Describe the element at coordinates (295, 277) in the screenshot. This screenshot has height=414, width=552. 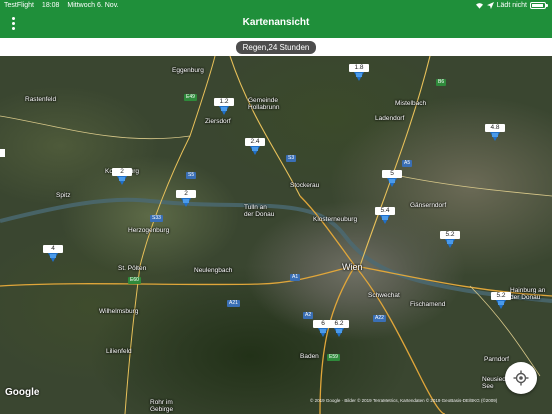
I see `road-shield: A1` at that location.